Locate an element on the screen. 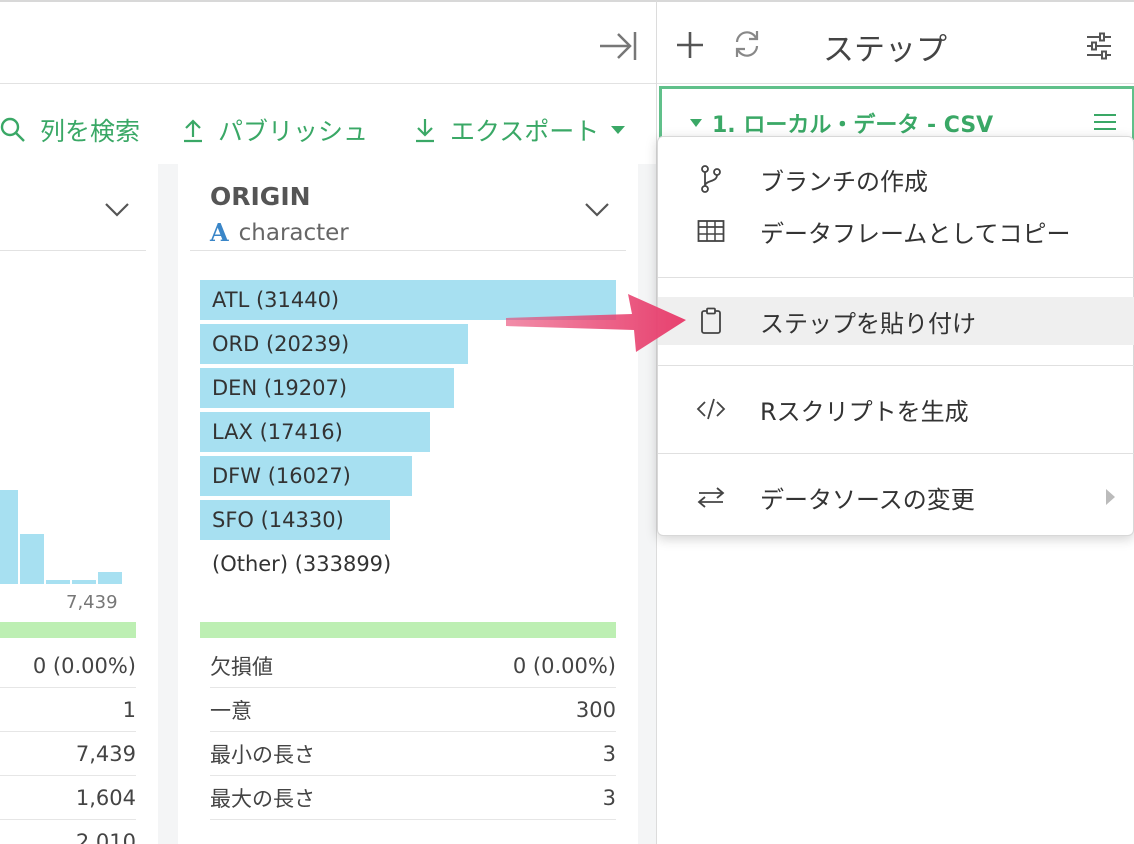 The image size is (1134, 844). stat-value: 1 is located at coordinates (129, 709).